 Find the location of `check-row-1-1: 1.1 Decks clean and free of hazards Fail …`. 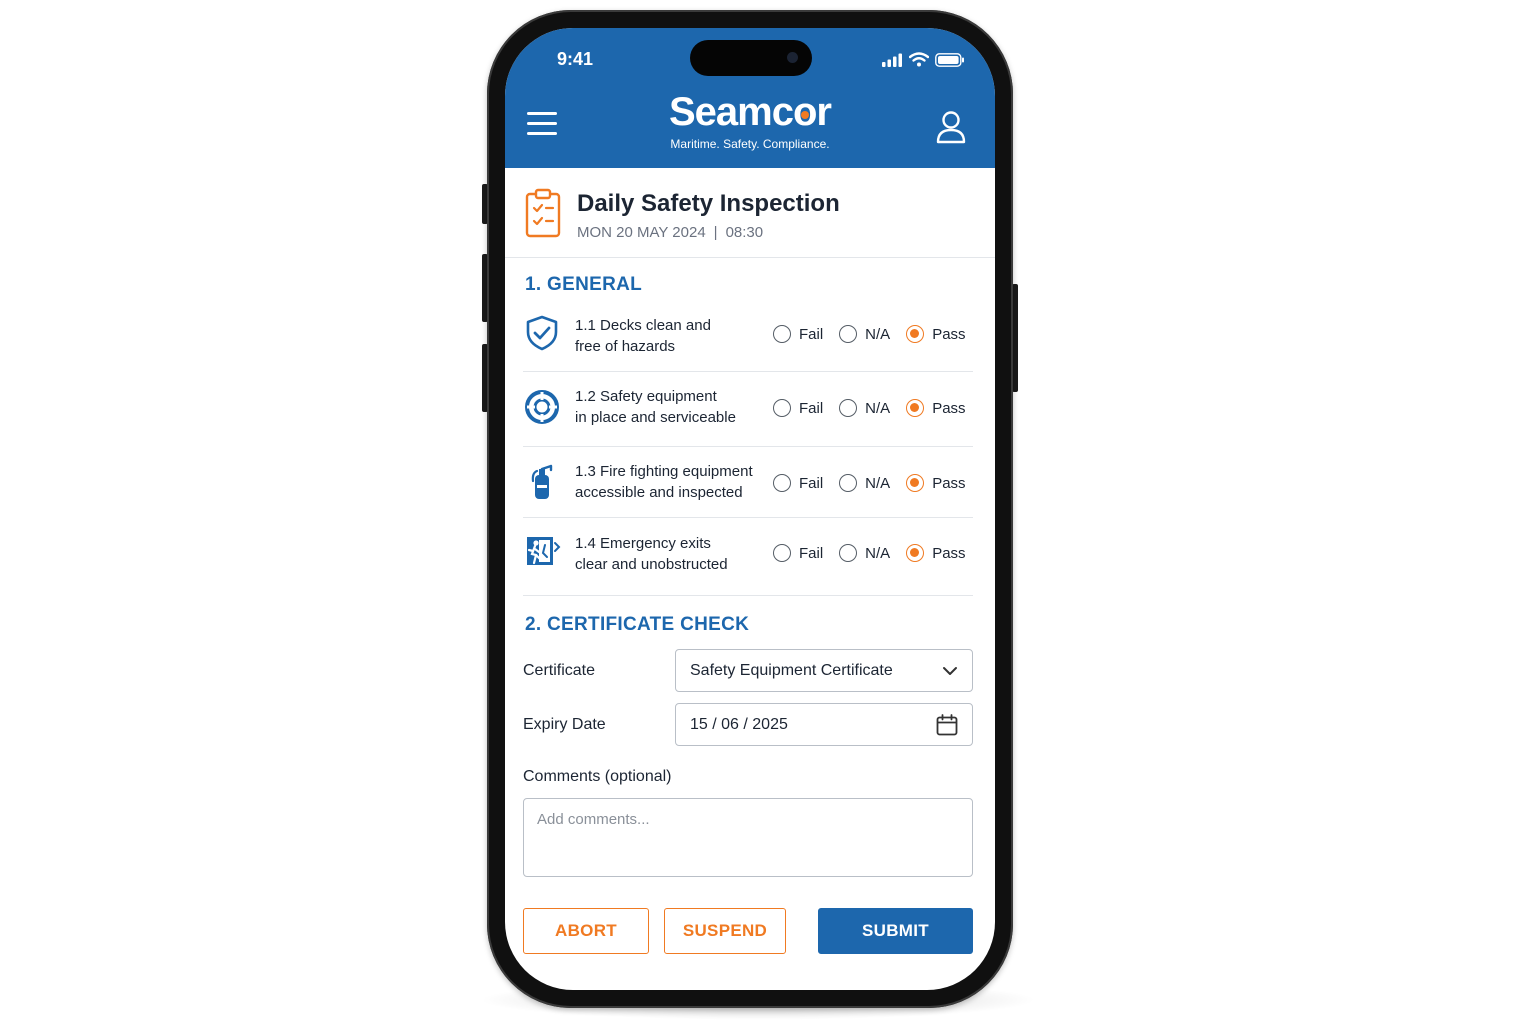

check-row-1-1: 1.1 Decks clean and free of hazards Fail … is located at coordinates (748, 344).